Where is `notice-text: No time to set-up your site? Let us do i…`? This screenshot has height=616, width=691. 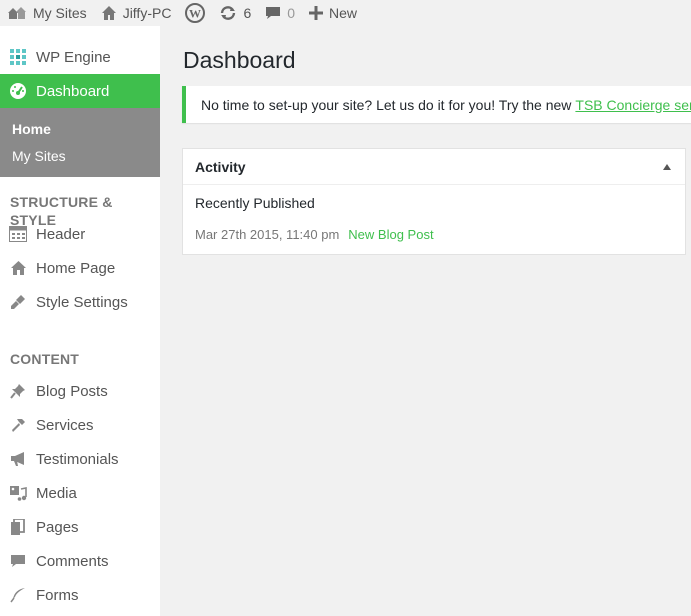 notice-text: No time to set-up your site? Let us do i… is located at coordinates (386, 104).